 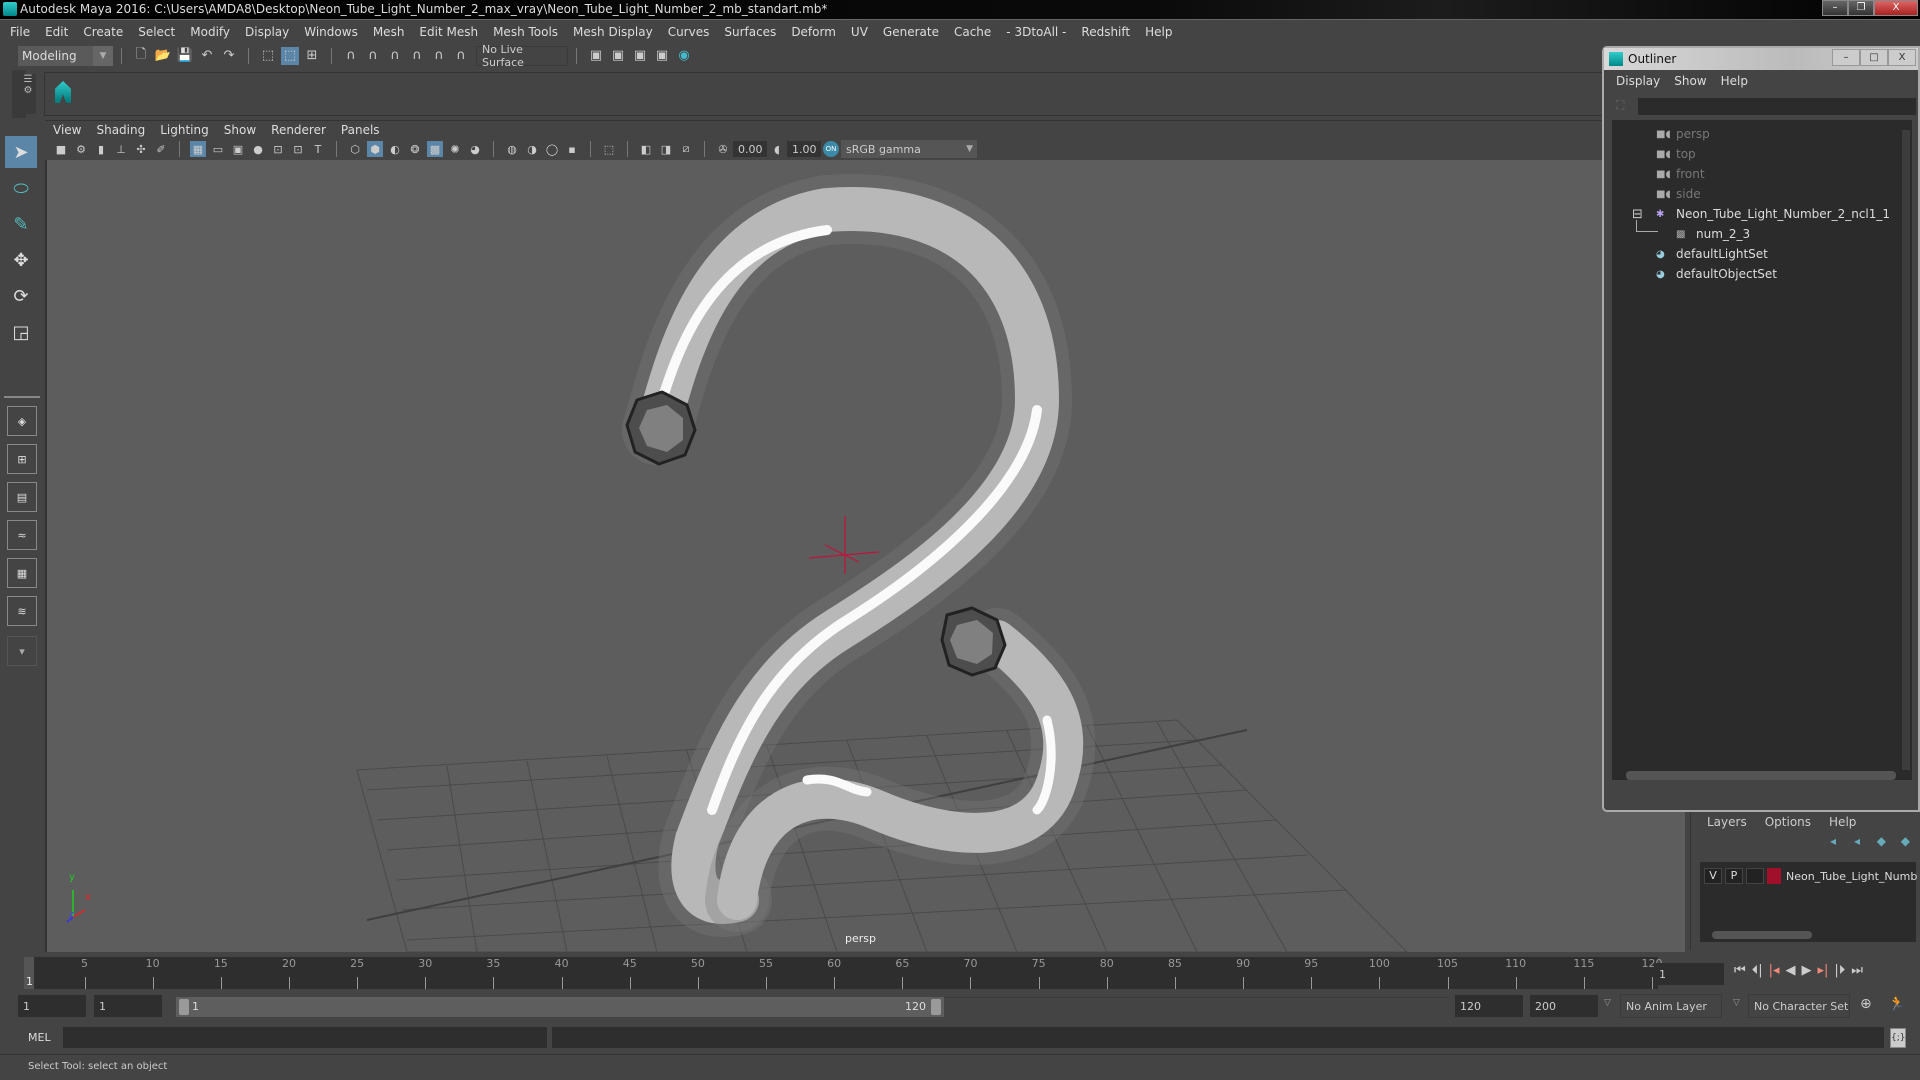 What do you see at coordinates (156, 32) in the screenshot?
I see `menu-item-3: Select` at bounding box center [156, 32].